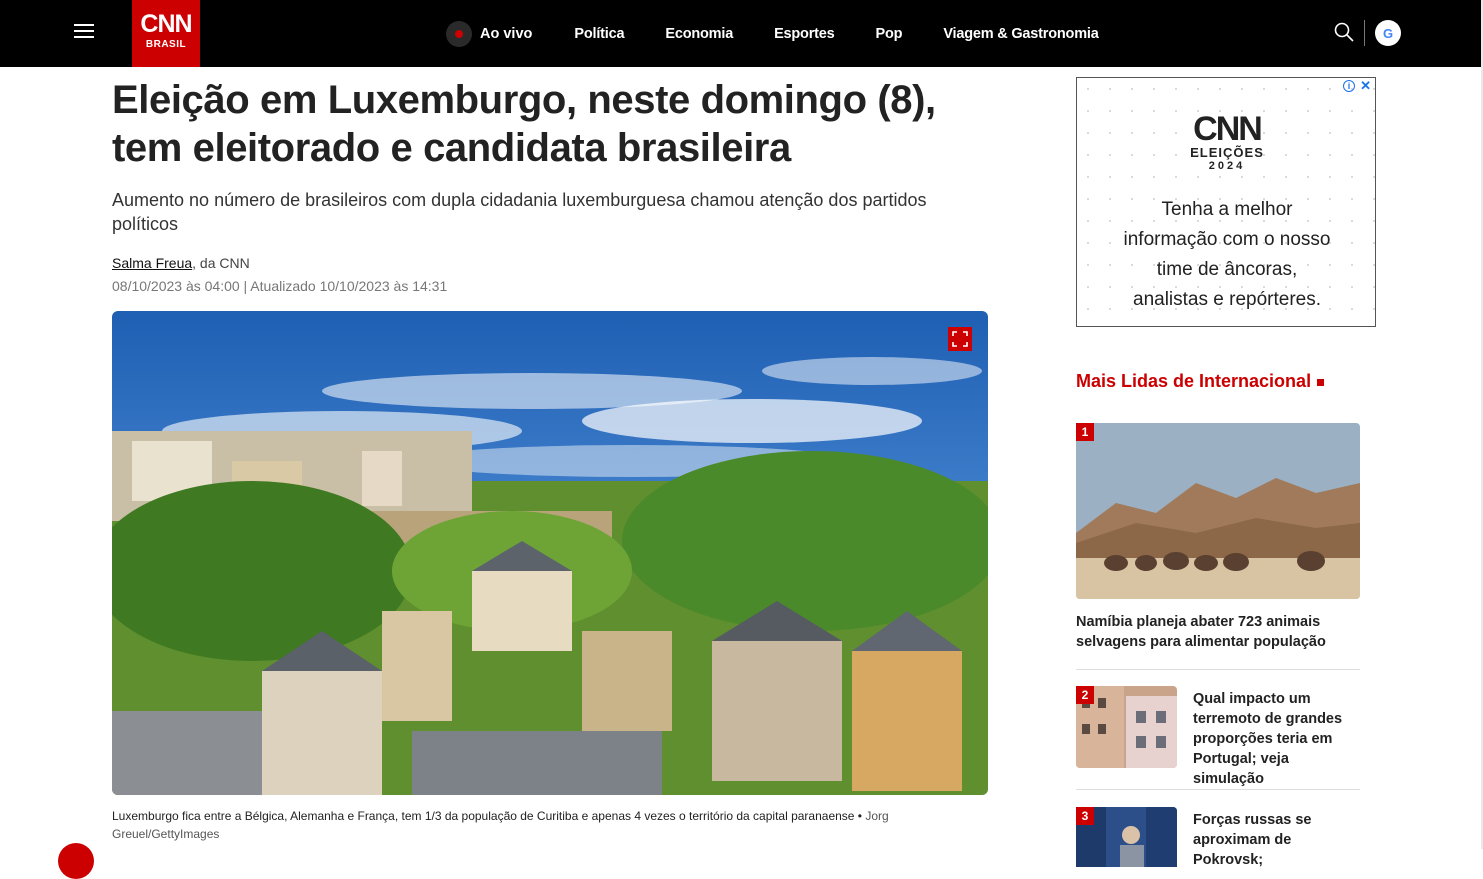 This screenshot has width=1483, height=879. What do you see at coordinates (1278, 840) in the screenshot?
I see `most-read-item-3-title: Forças russas se aproximam de Pokrovsk;` at bounding box center [1278, 840].